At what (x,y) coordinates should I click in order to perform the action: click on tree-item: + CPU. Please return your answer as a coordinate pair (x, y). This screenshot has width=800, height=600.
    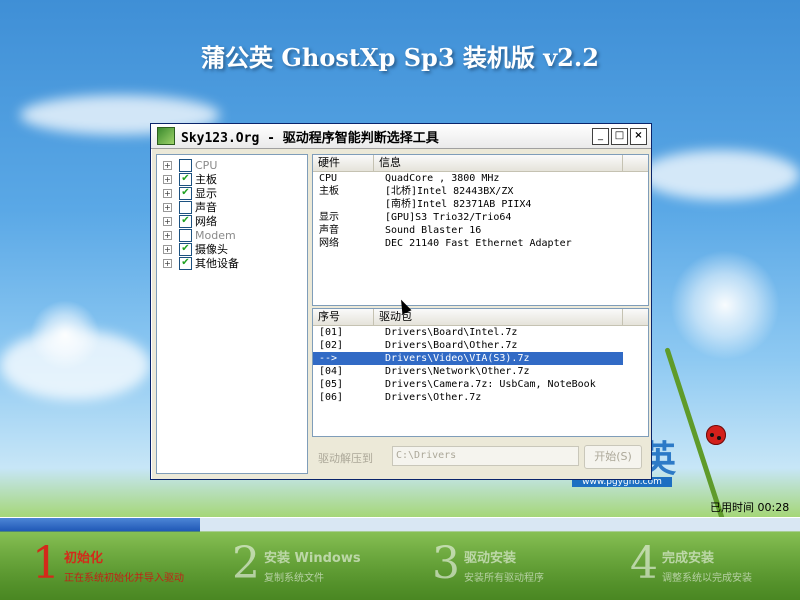
    Looking at the image, I should click on (190, 165).